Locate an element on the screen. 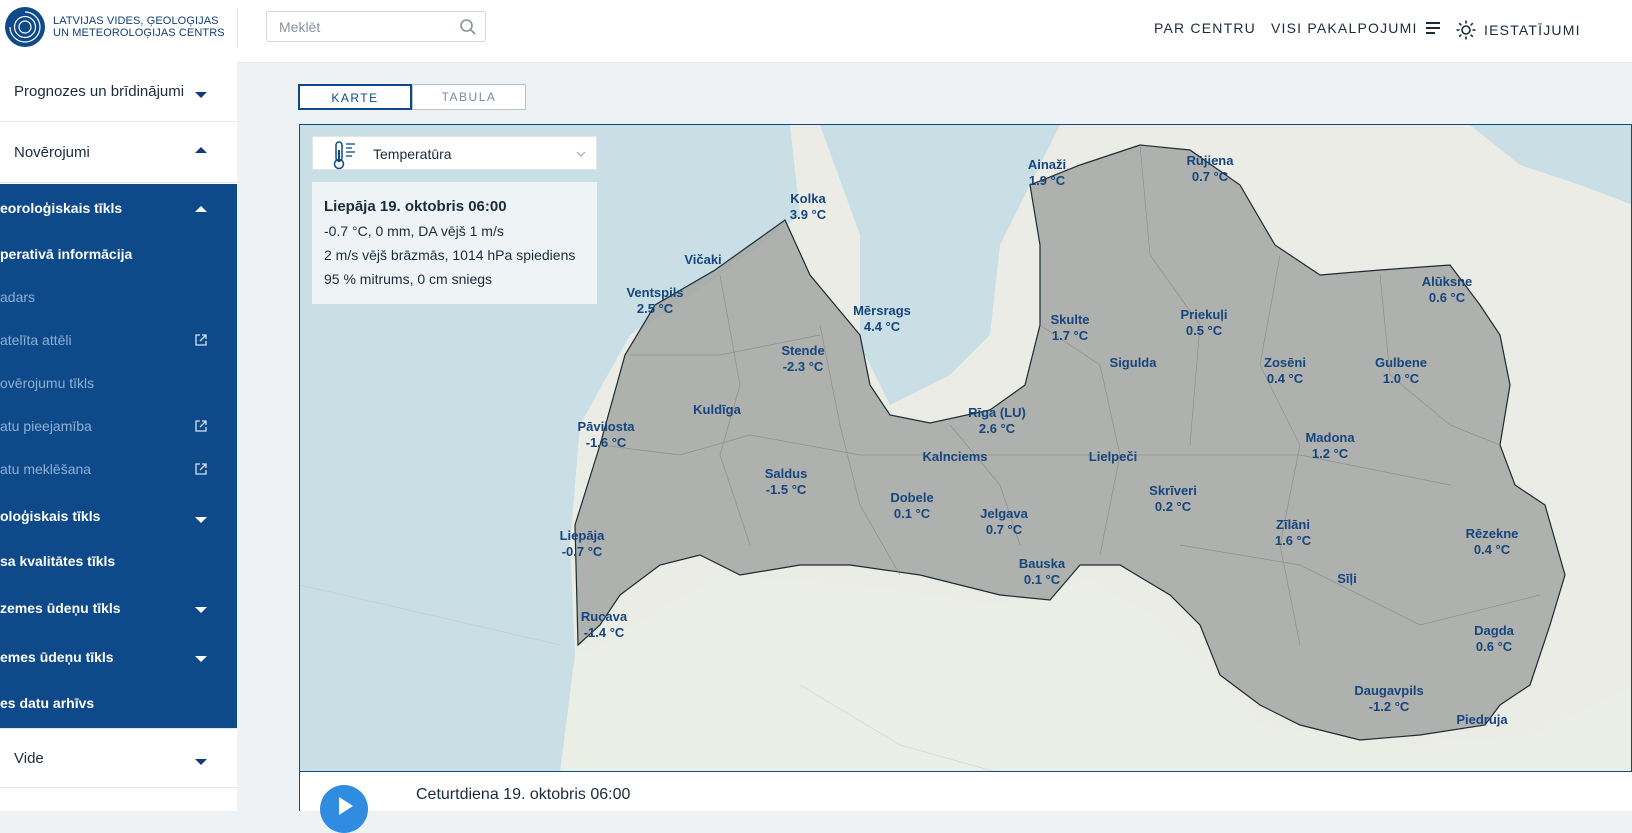 Image resolution: width=1632 pixels, height=833 pixels. station-priekuli: Priekuļi 0.5 °C is located at coordinates (1204, 323).